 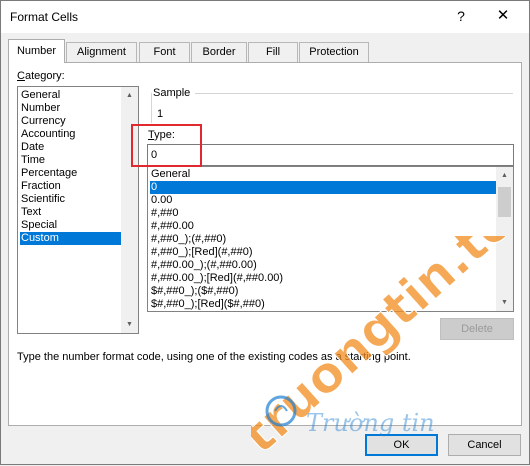 I want to click on category-item: Number, so click(x=70, y=108).